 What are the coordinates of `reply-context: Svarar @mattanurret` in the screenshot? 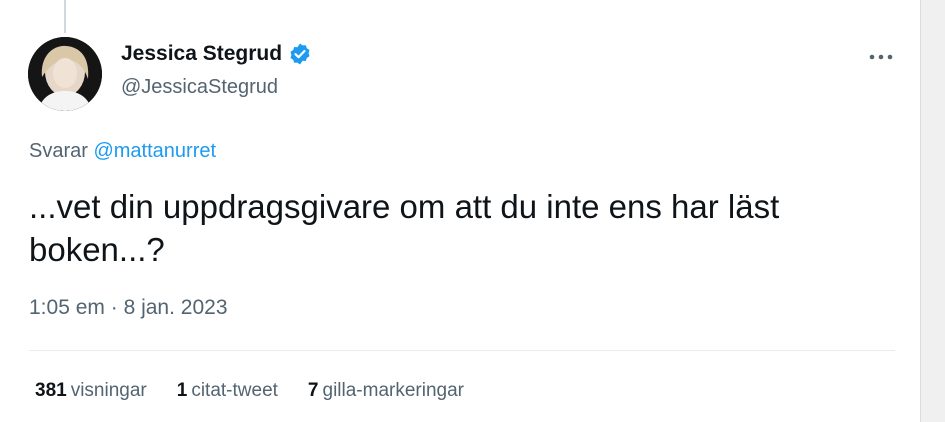 It's located at (122, 151).